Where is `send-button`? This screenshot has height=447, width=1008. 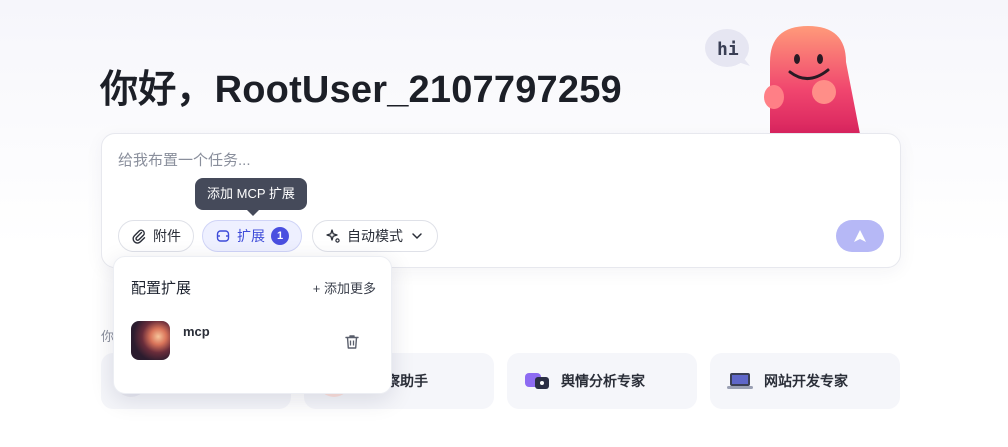
send-button is located at coordinates (860, 236).